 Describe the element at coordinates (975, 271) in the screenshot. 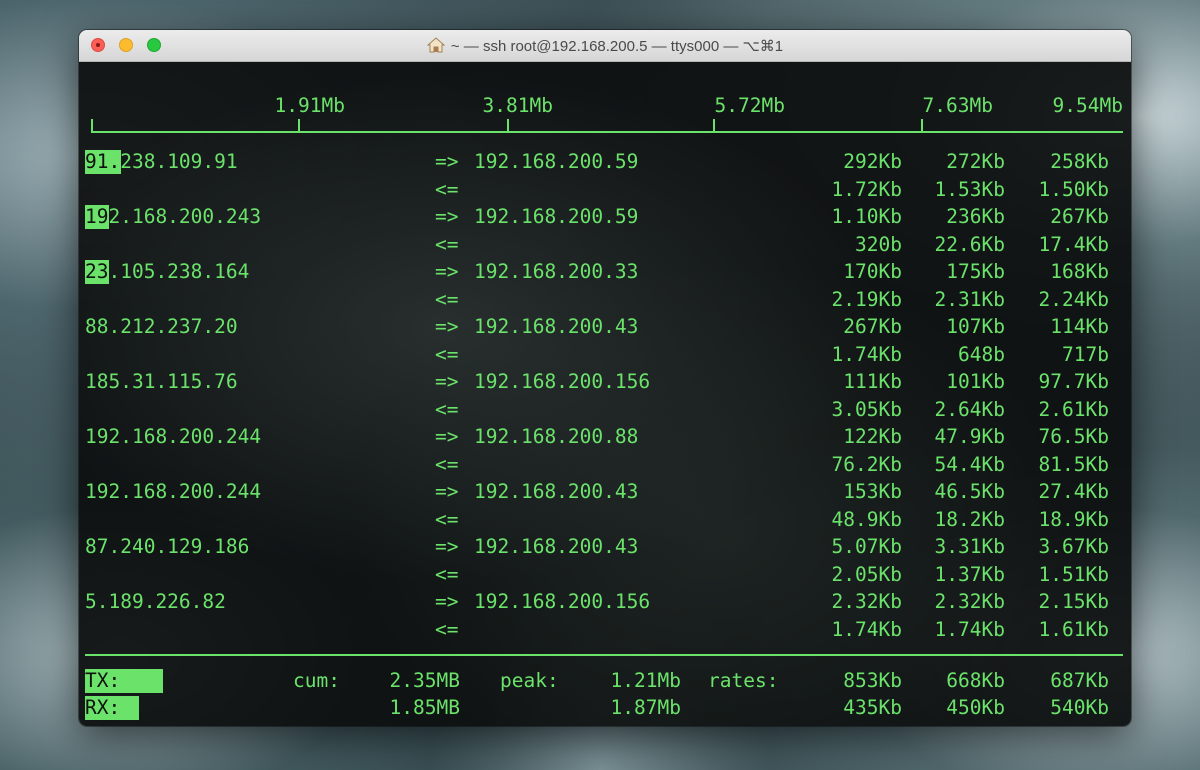

I see `rate-out: 175Kb` at that location.